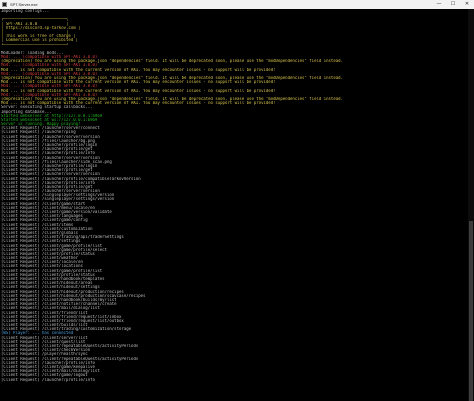 This screenshot has width=474, height=401. Describe the element at coordinates (471, 205) in the screenshot. I see `console-scrollbar` at that location.